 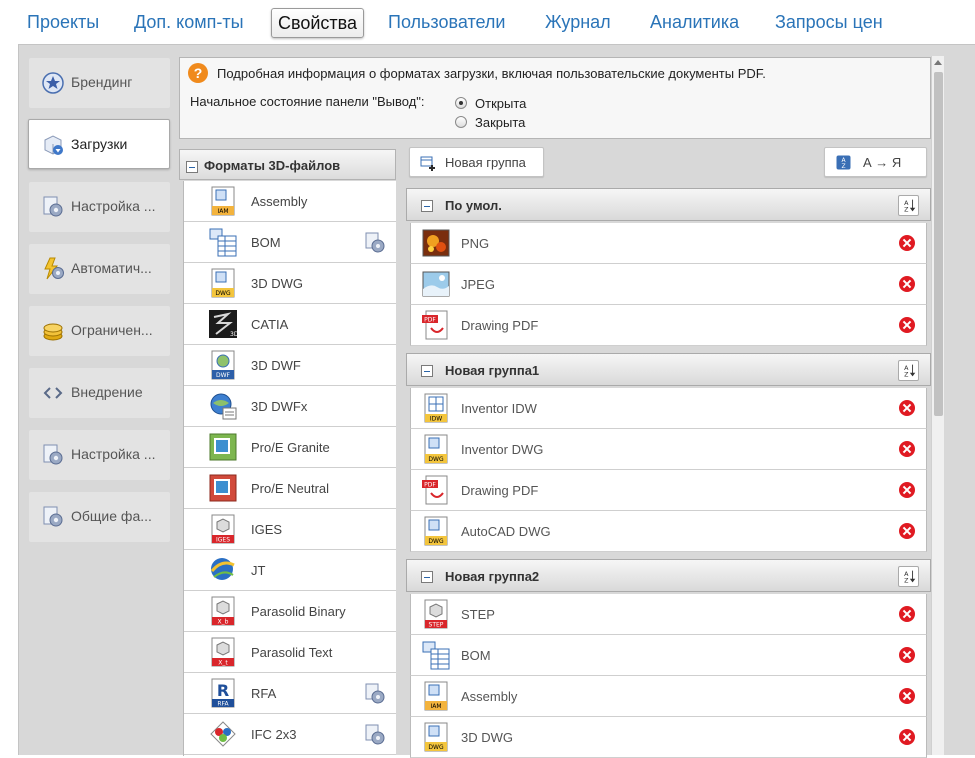 What do you see at coordinates (290, 570) in the screenshot?
I see `format-item-jt: JT` at bounding box center [290, 570].